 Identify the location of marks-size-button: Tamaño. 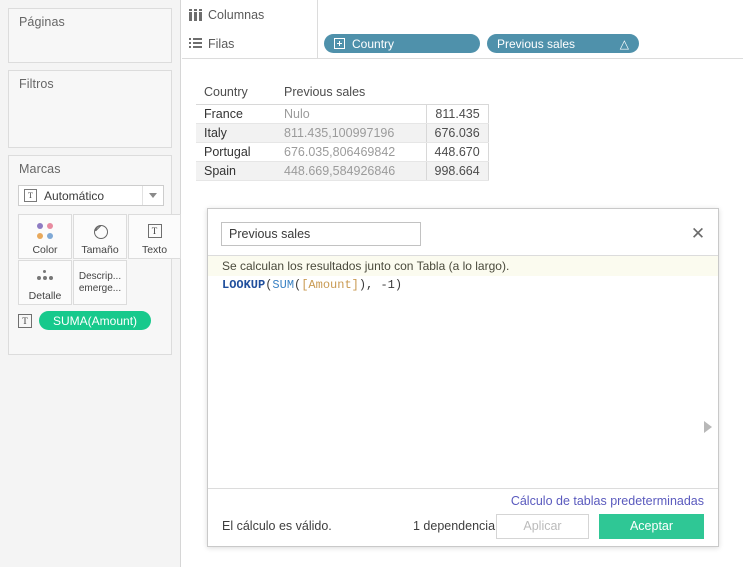
(100, 236).